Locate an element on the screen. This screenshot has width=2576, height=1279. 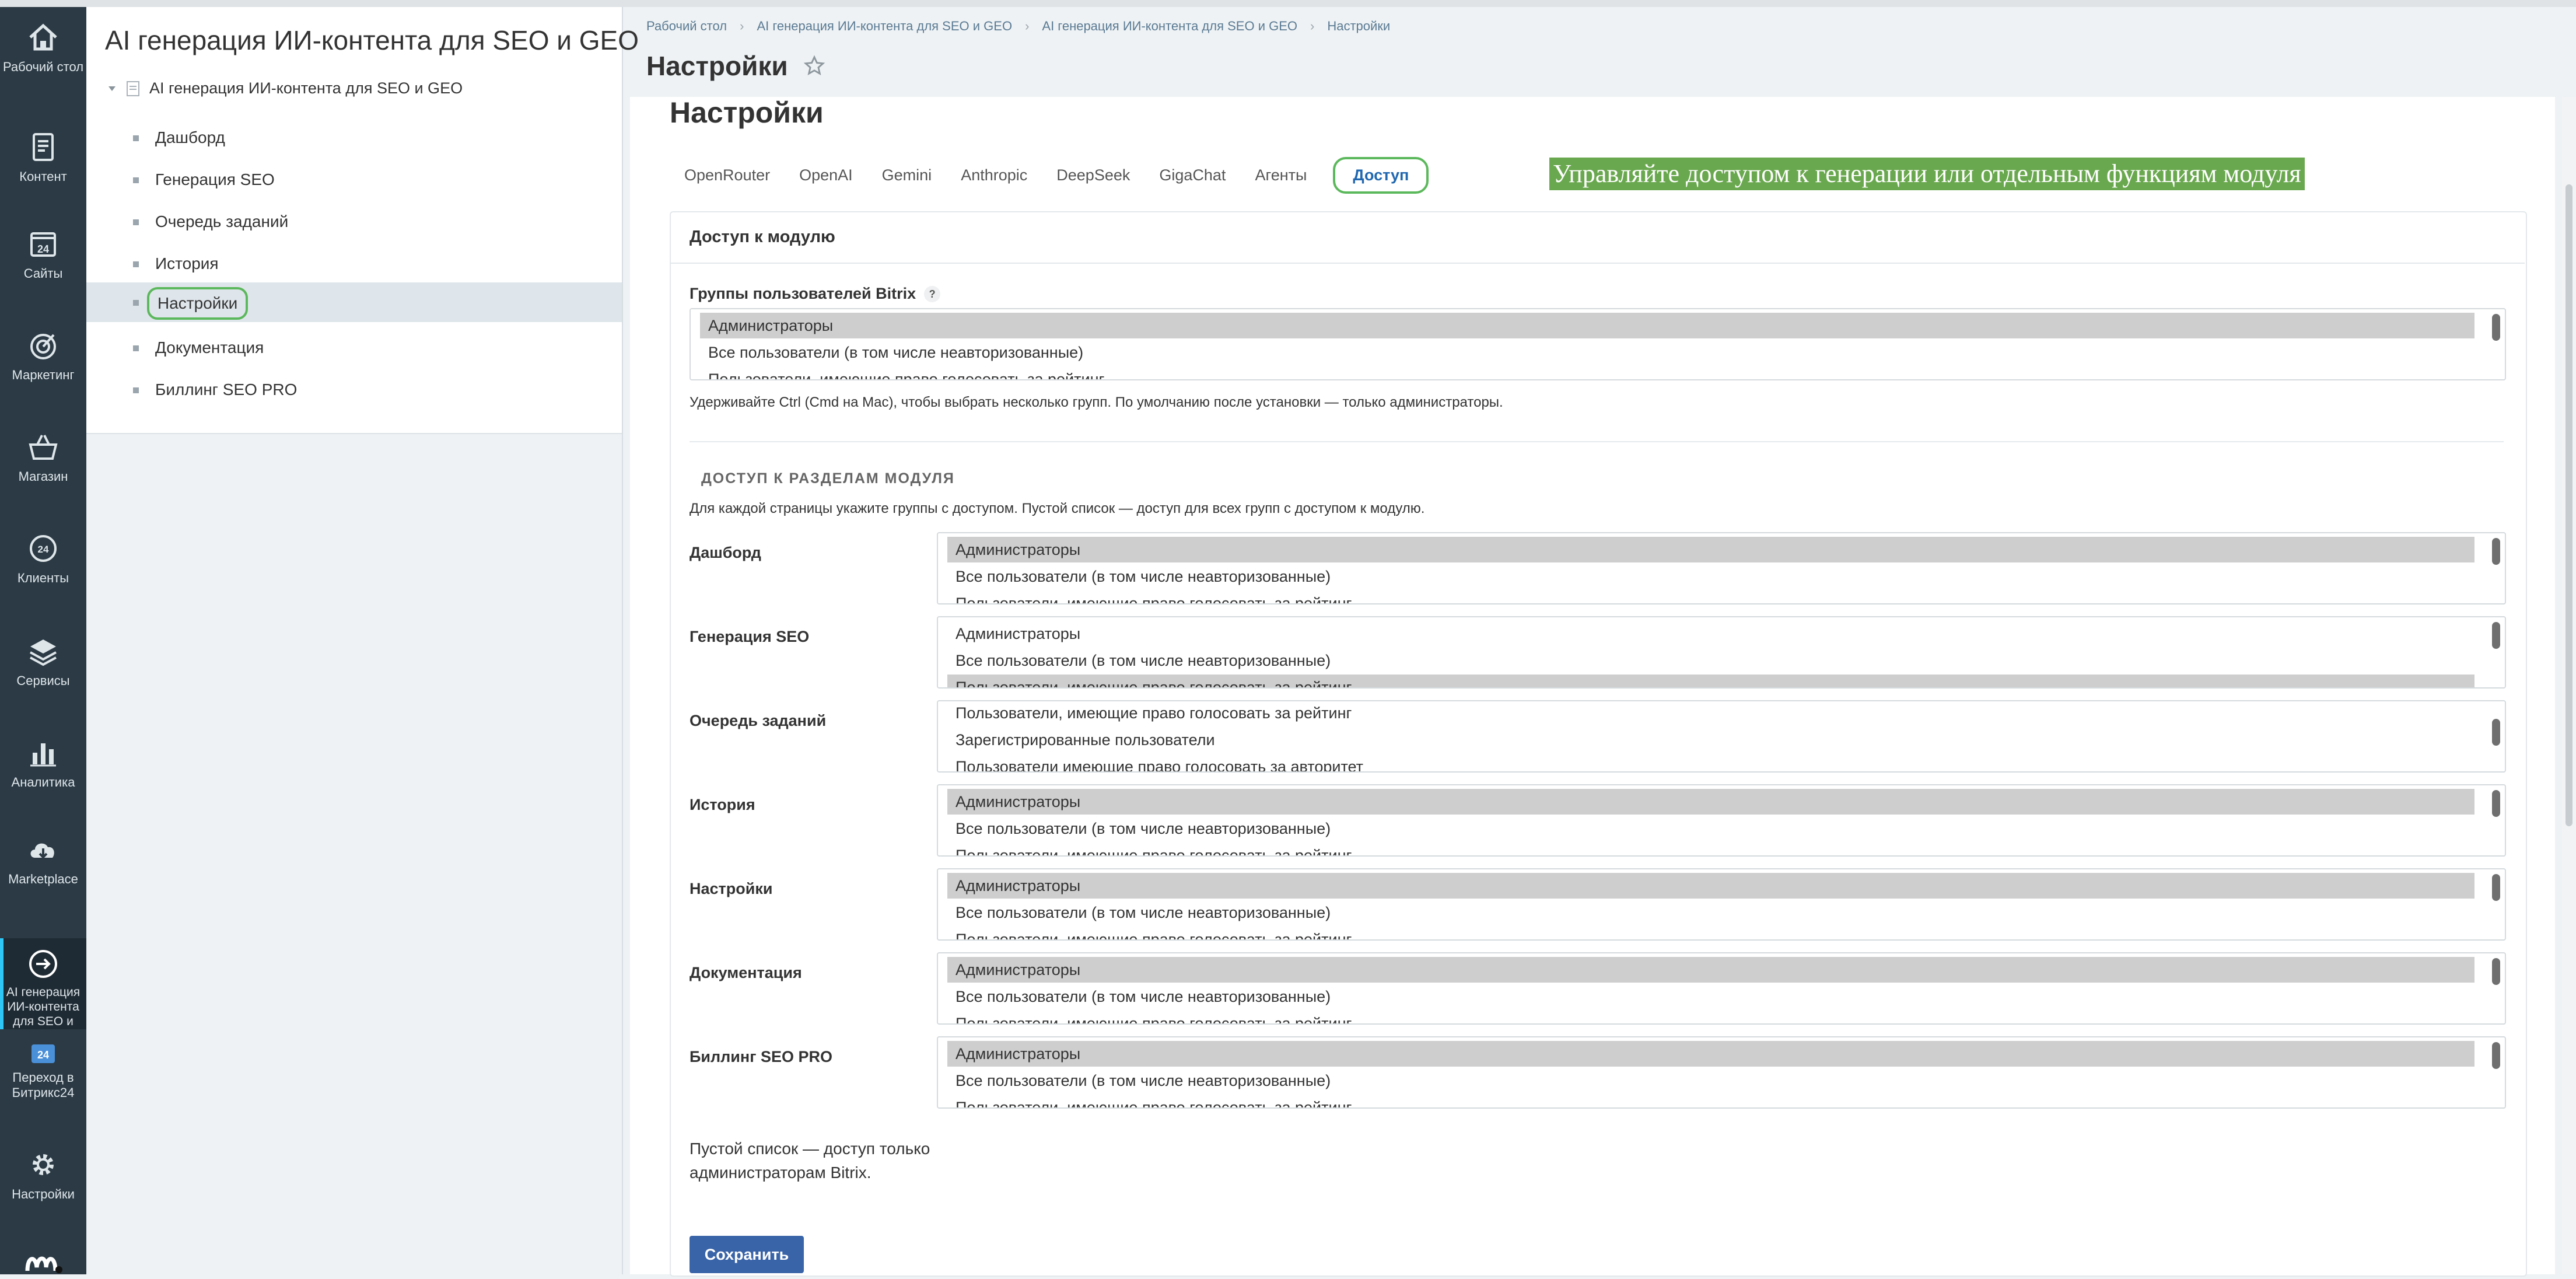
tree-item-dashboard: Дашборд is located at coordinates (354, 138).